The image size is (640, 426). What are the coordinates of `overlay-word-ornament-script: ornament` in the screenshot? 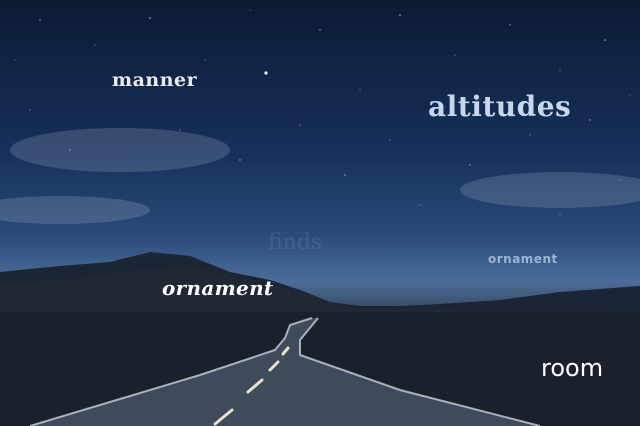 It's located at (218, 288).